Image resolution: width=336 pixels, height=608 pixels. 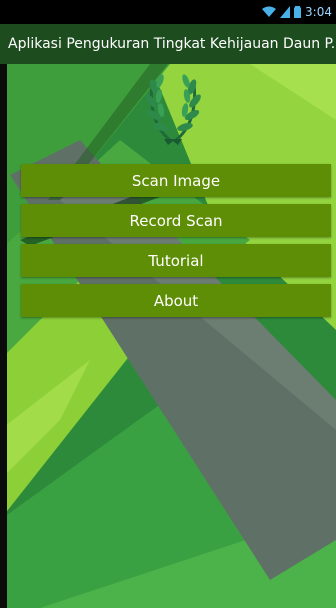 I want to click on signal-icon, so click(x=285, y=12).